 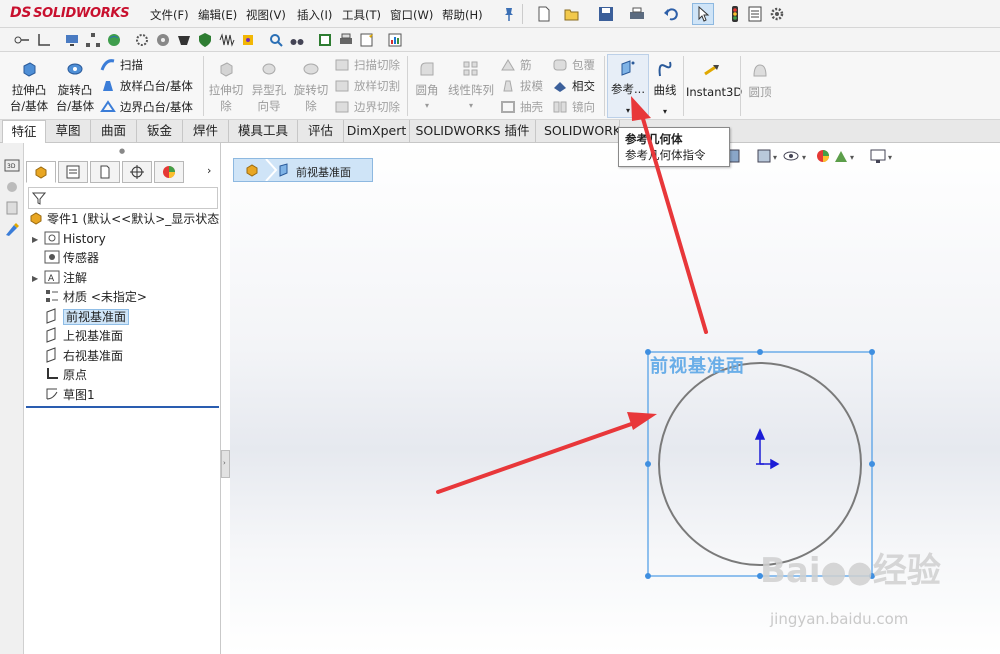 I want to click on report-icon, so click(x=395, y=40).